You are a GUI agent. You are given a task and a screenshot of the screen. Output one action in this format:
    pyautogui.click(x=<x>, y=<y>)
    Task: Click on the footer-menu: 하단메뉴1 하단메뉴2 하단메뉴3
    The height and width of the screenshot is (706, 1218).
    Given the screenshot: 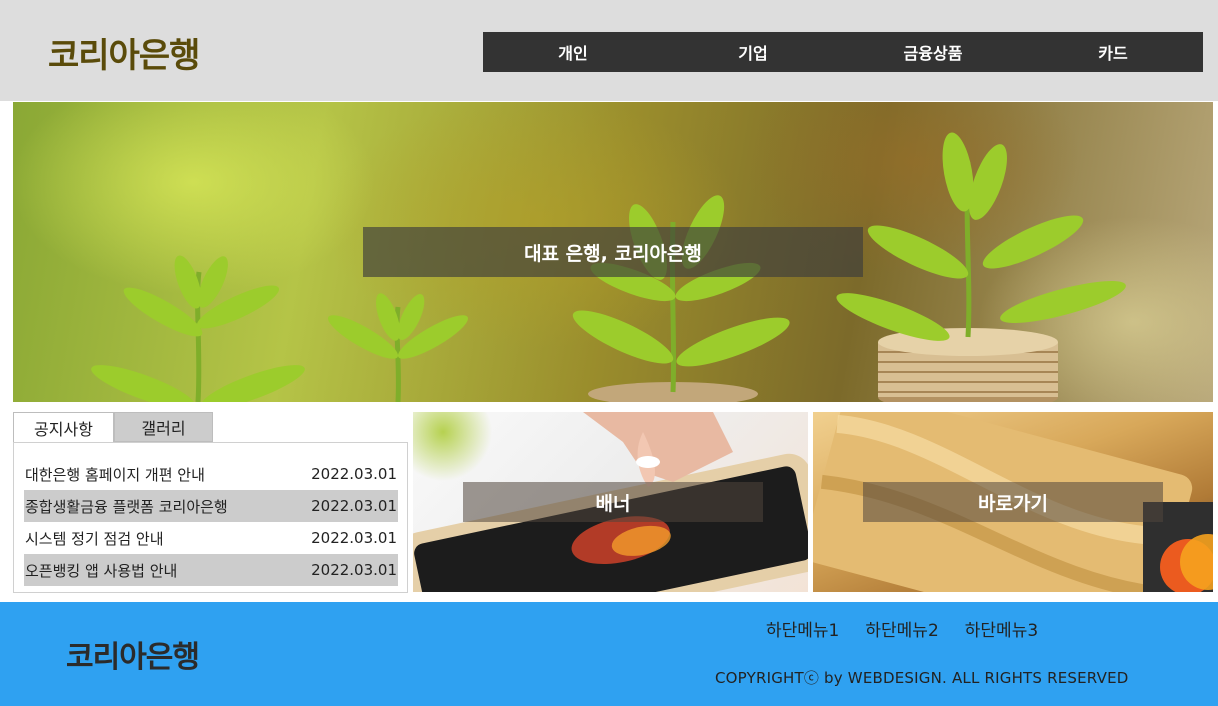 What is the action you would take?
    pyautogui.click(x=902, y=628)
    